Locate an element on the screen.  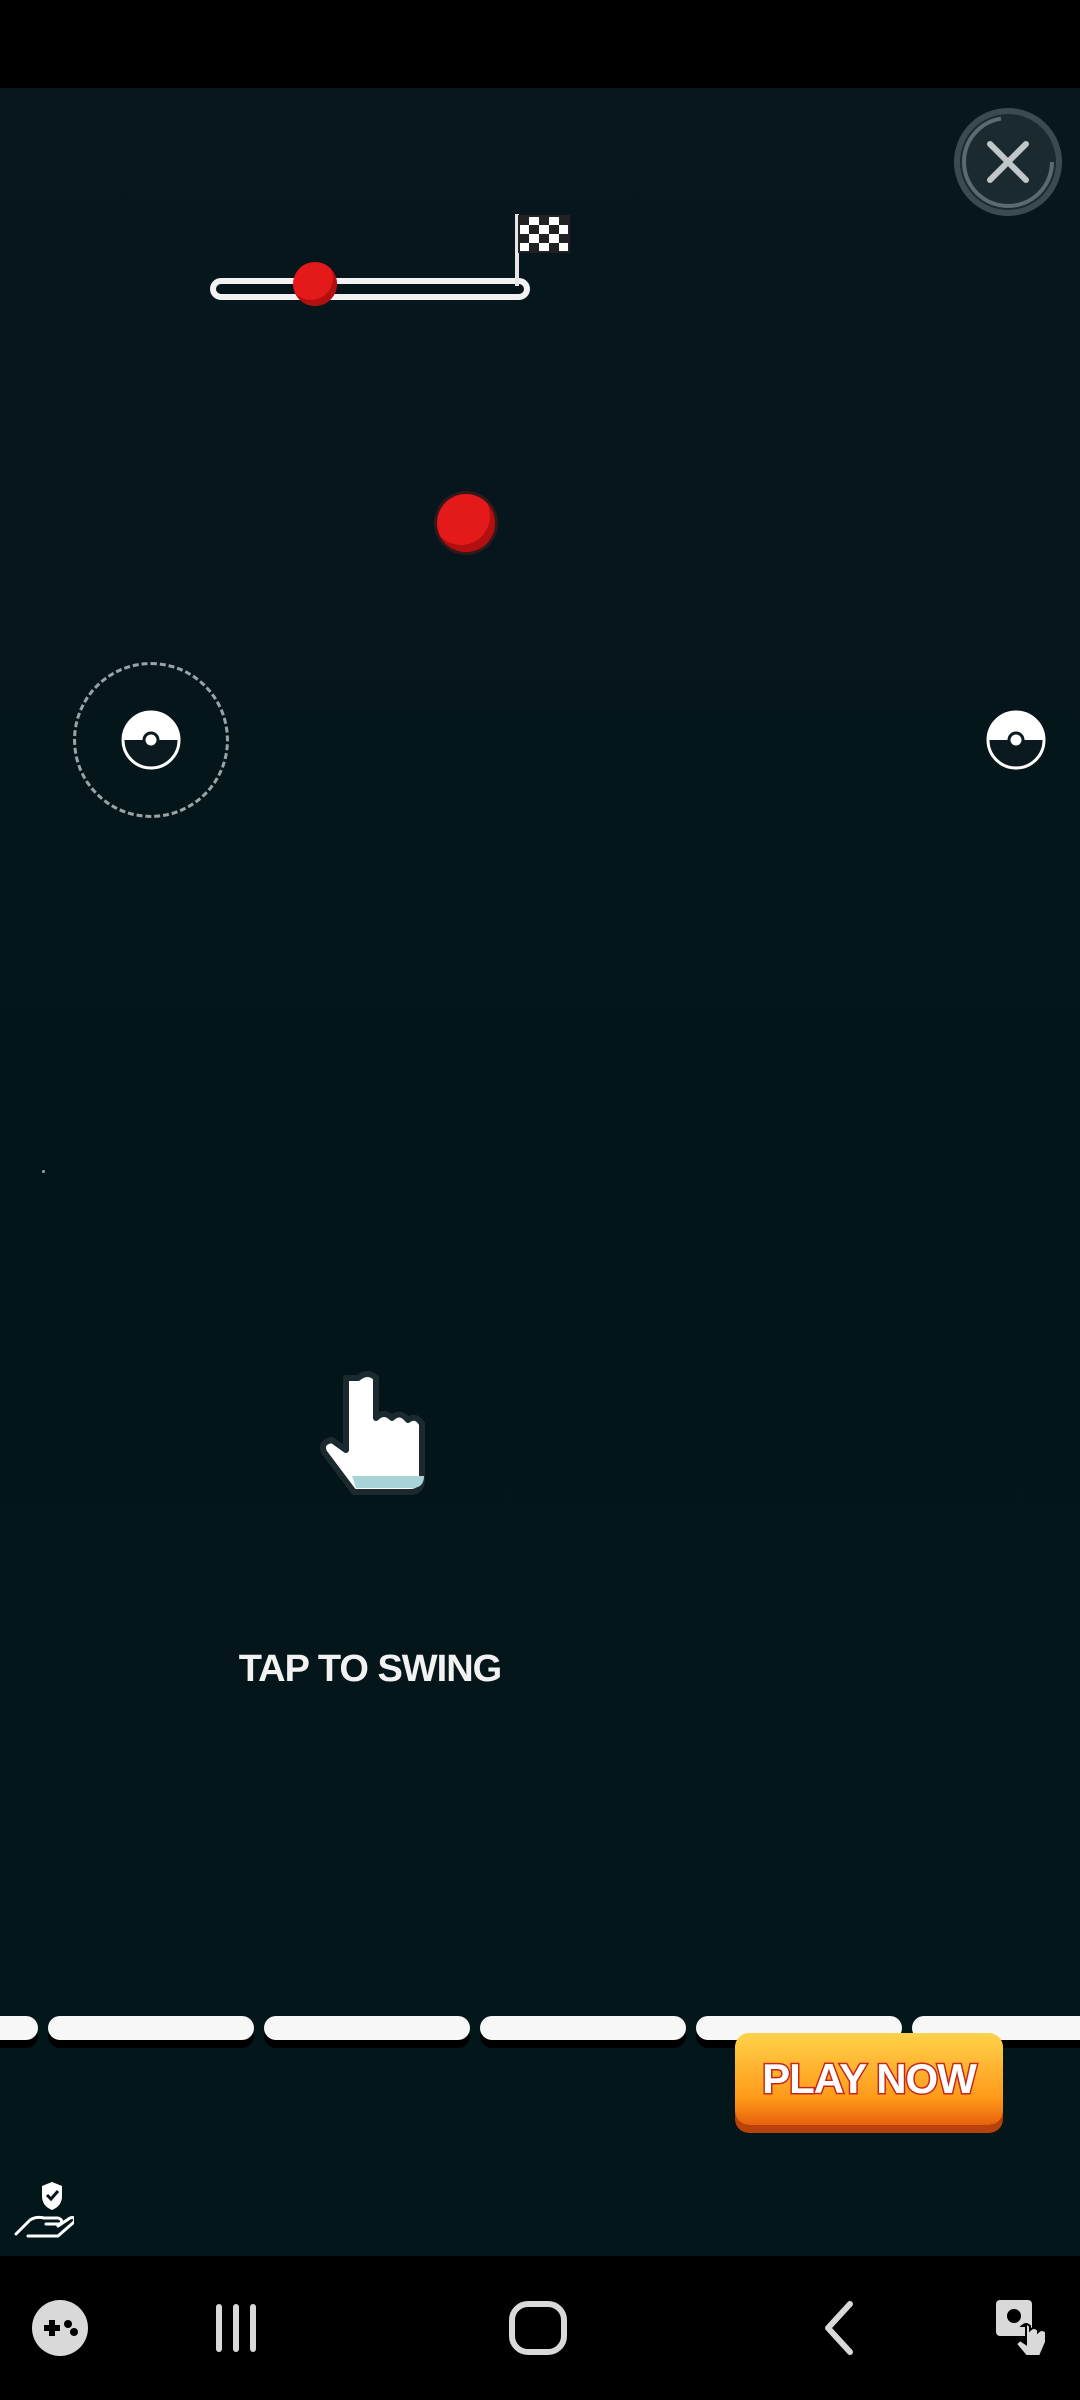
play-now-label: PLAY NOW is located at coordinates (870, 2079).